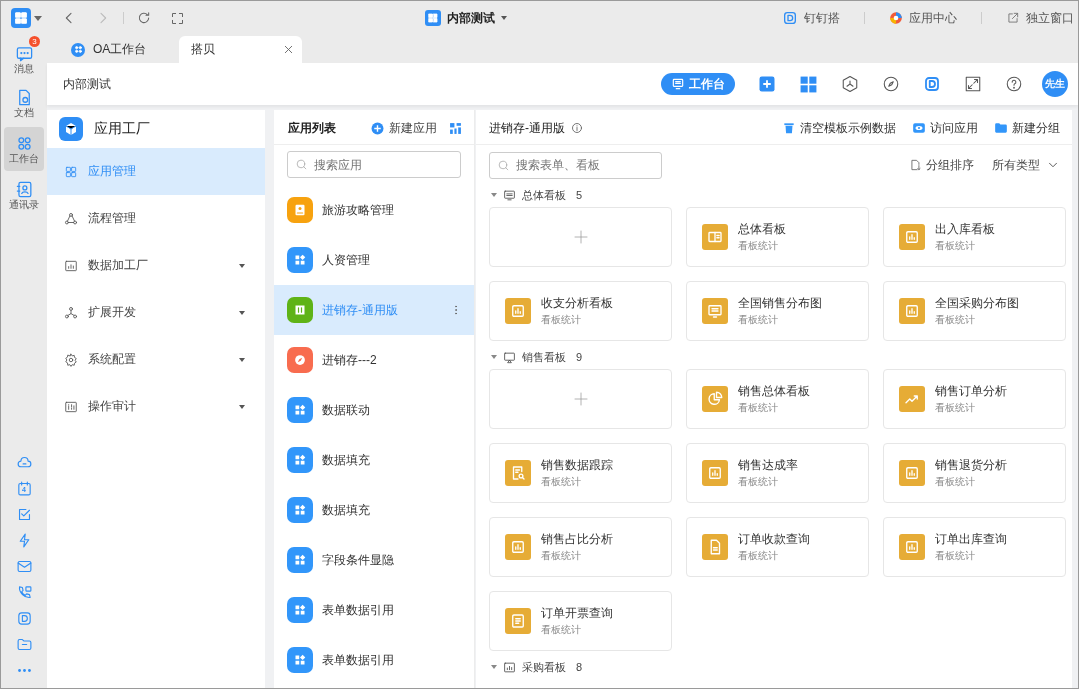  I want to click on help-icon, so click(1014, 84).